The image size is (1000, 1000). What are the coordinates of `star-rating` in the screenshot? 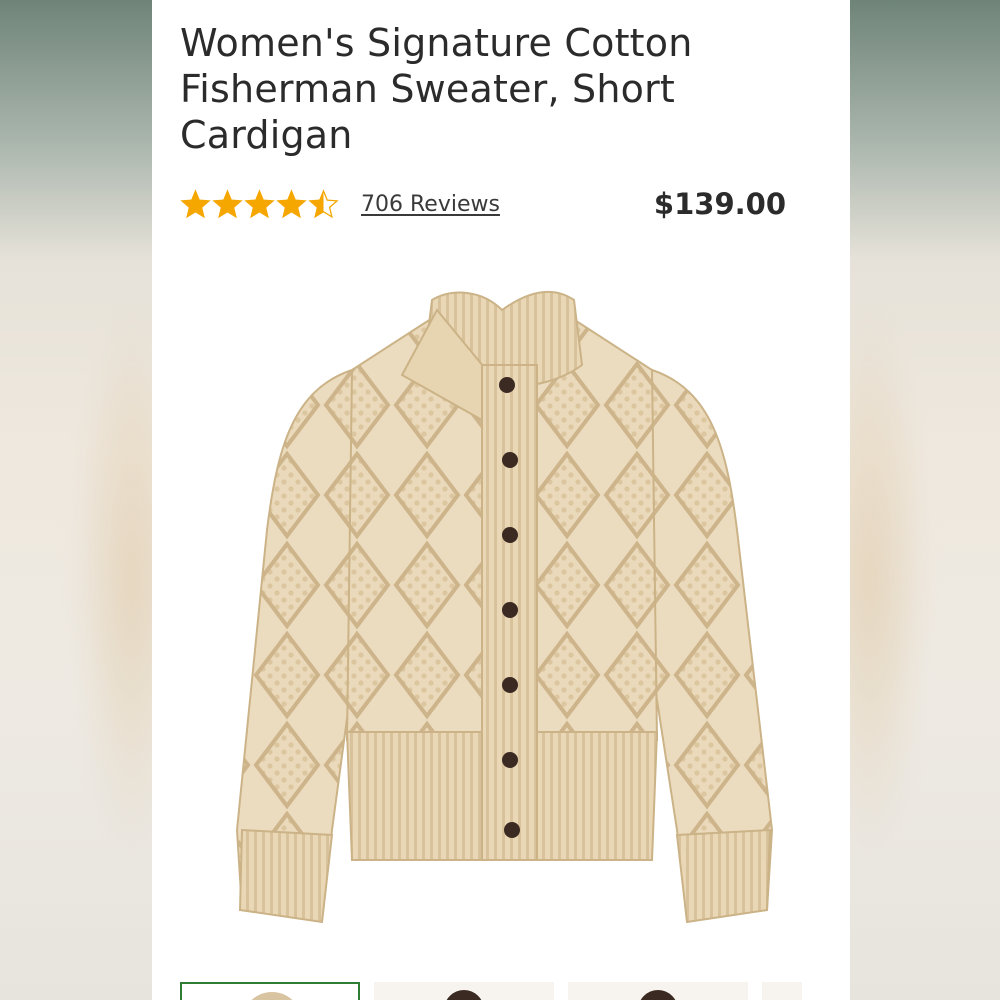 It's located at (259, 204).